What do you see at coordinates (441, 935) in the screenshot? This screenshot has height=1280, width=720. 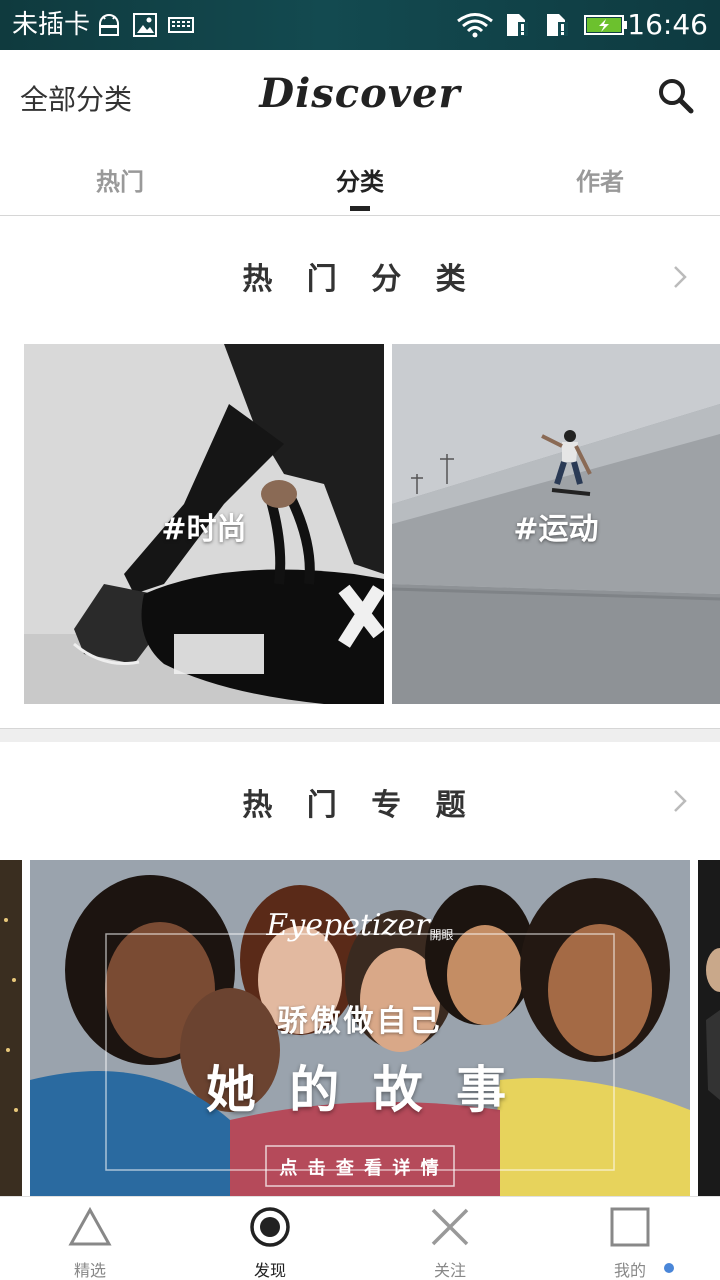 I see `brand-name-cn: 開眼` at bounding box center [441, 935].